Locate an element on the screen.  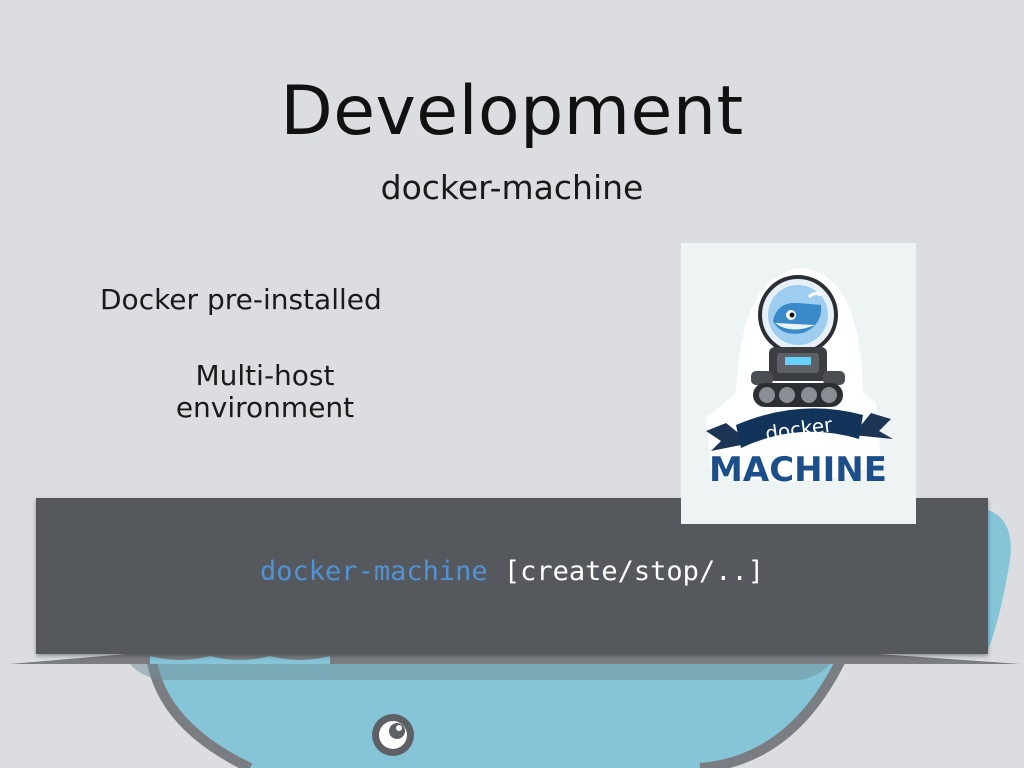
whale-eye-icon is located at coordinates (393, 735).